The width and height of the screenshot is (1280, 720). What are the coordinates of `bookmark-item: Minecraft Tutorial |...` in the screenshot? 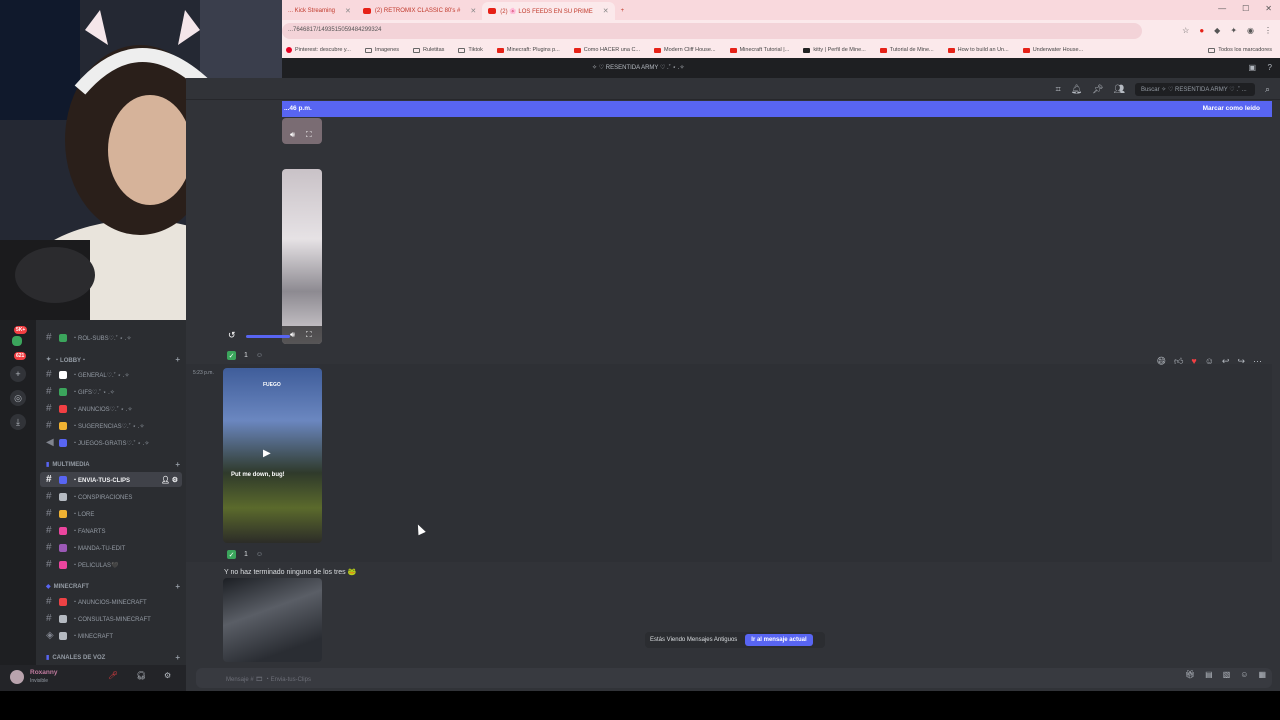 It's located at (759, 50).